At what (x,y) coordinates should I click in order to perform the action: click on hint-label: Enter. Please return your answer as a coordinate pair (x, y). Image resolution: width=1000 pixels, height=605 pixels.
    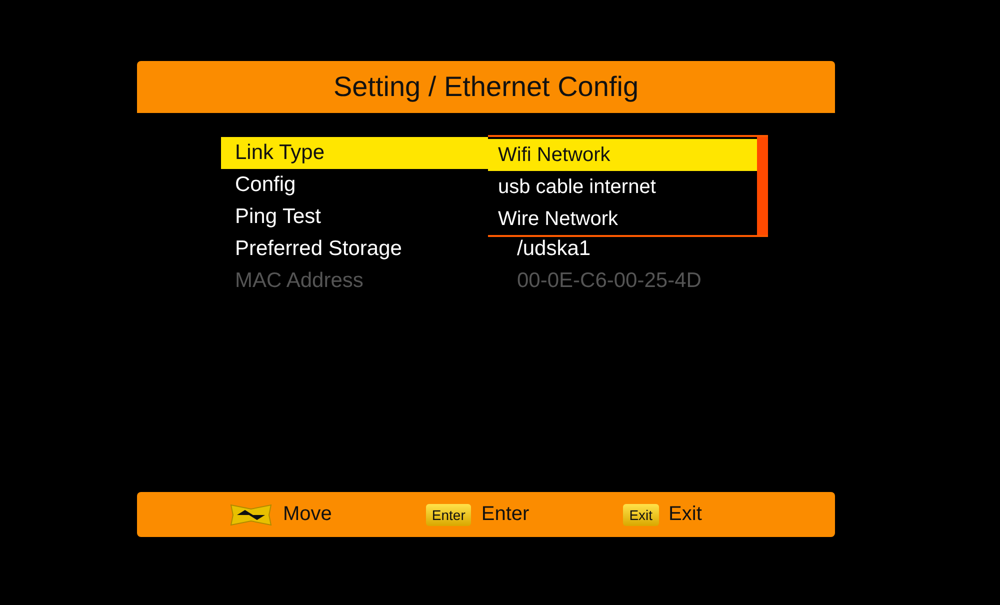
    Looking at the image, I should click on (505, 514).